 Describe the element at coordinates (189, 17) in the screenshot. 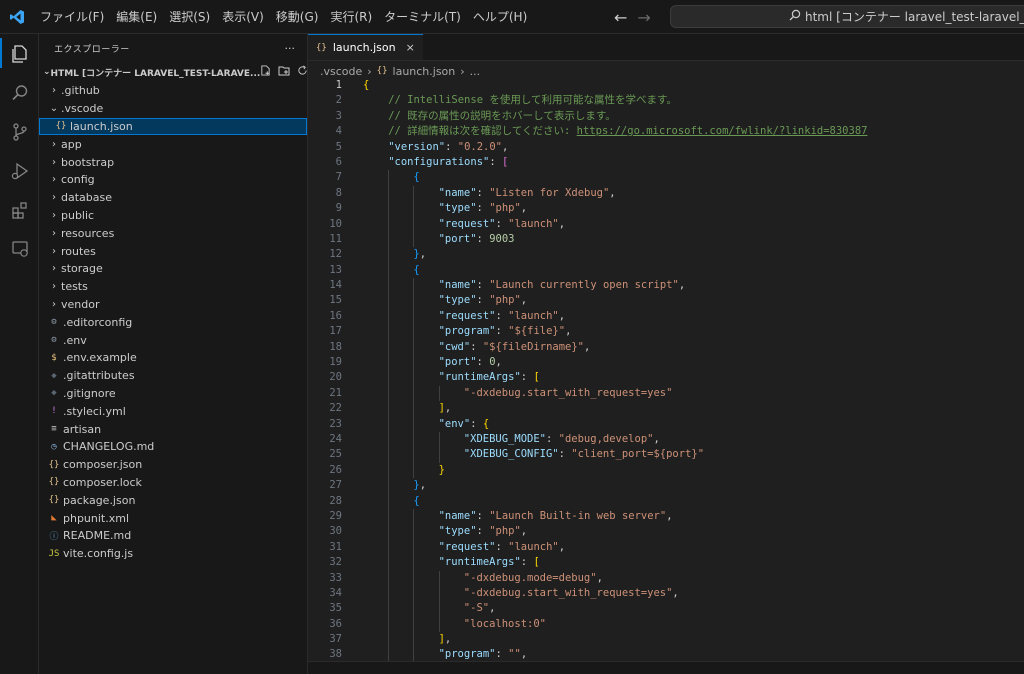

I see `menu-item: 選択(S)` at that location.